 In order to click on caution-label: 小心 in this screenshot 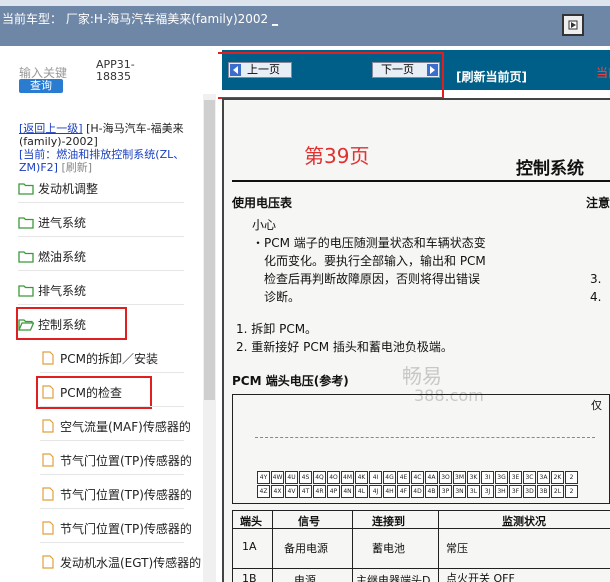, I will do `click(264, 225)`.